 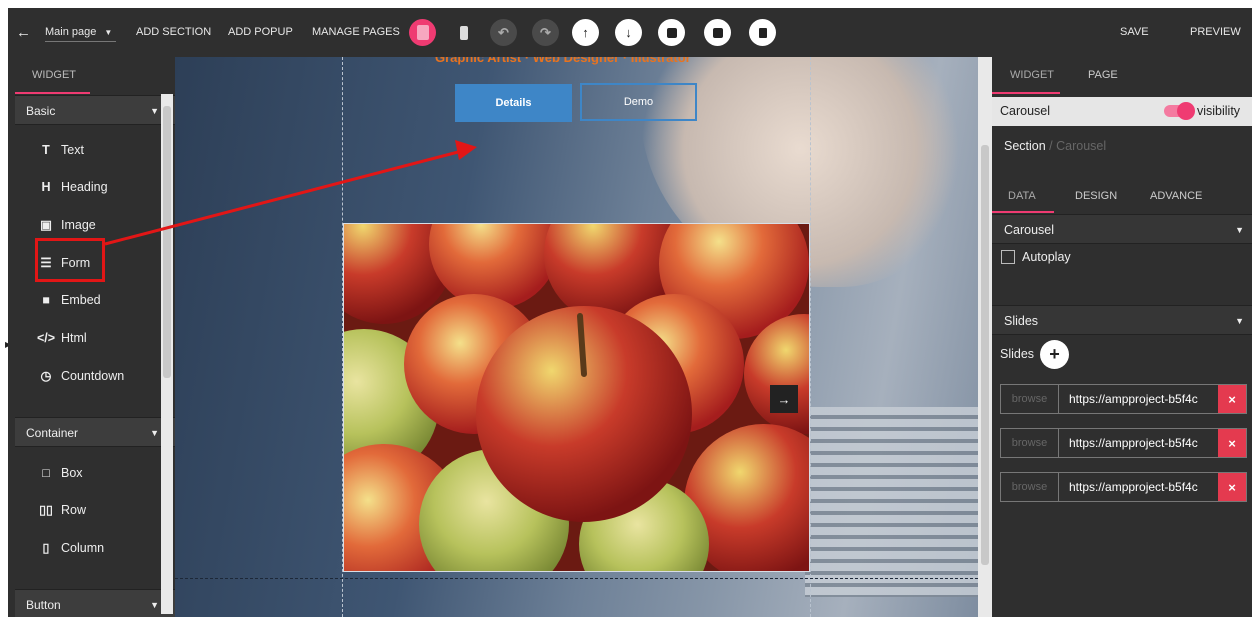 What do you see at coordinates (1008, 257) in the screenshot?
I see `autoplay-checkbox` at bounding box center [1008, 257].